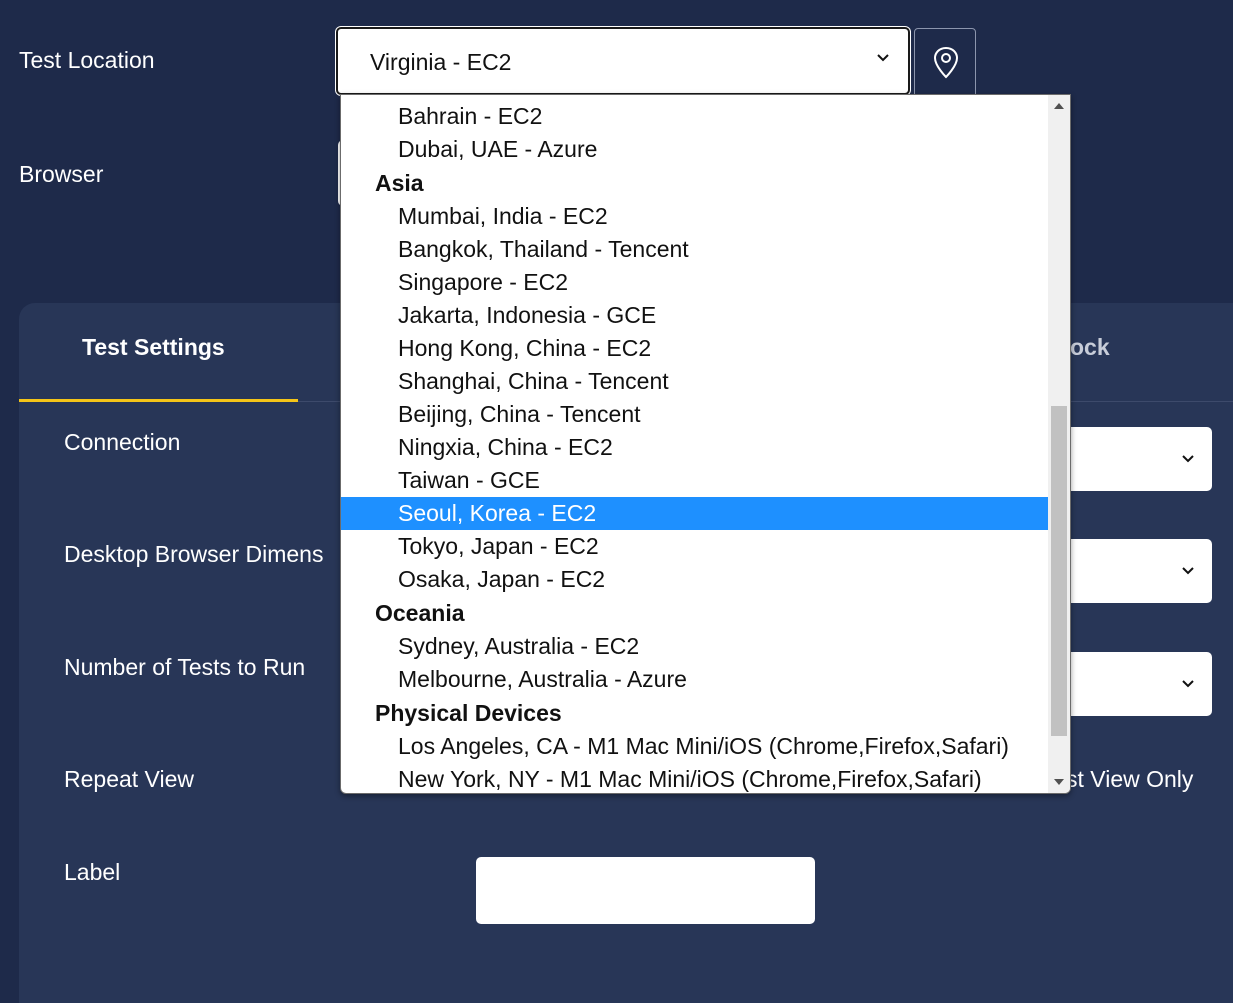  I want to click on dropdown-option: Osaka, Japan - EC2, so click(694, 579).